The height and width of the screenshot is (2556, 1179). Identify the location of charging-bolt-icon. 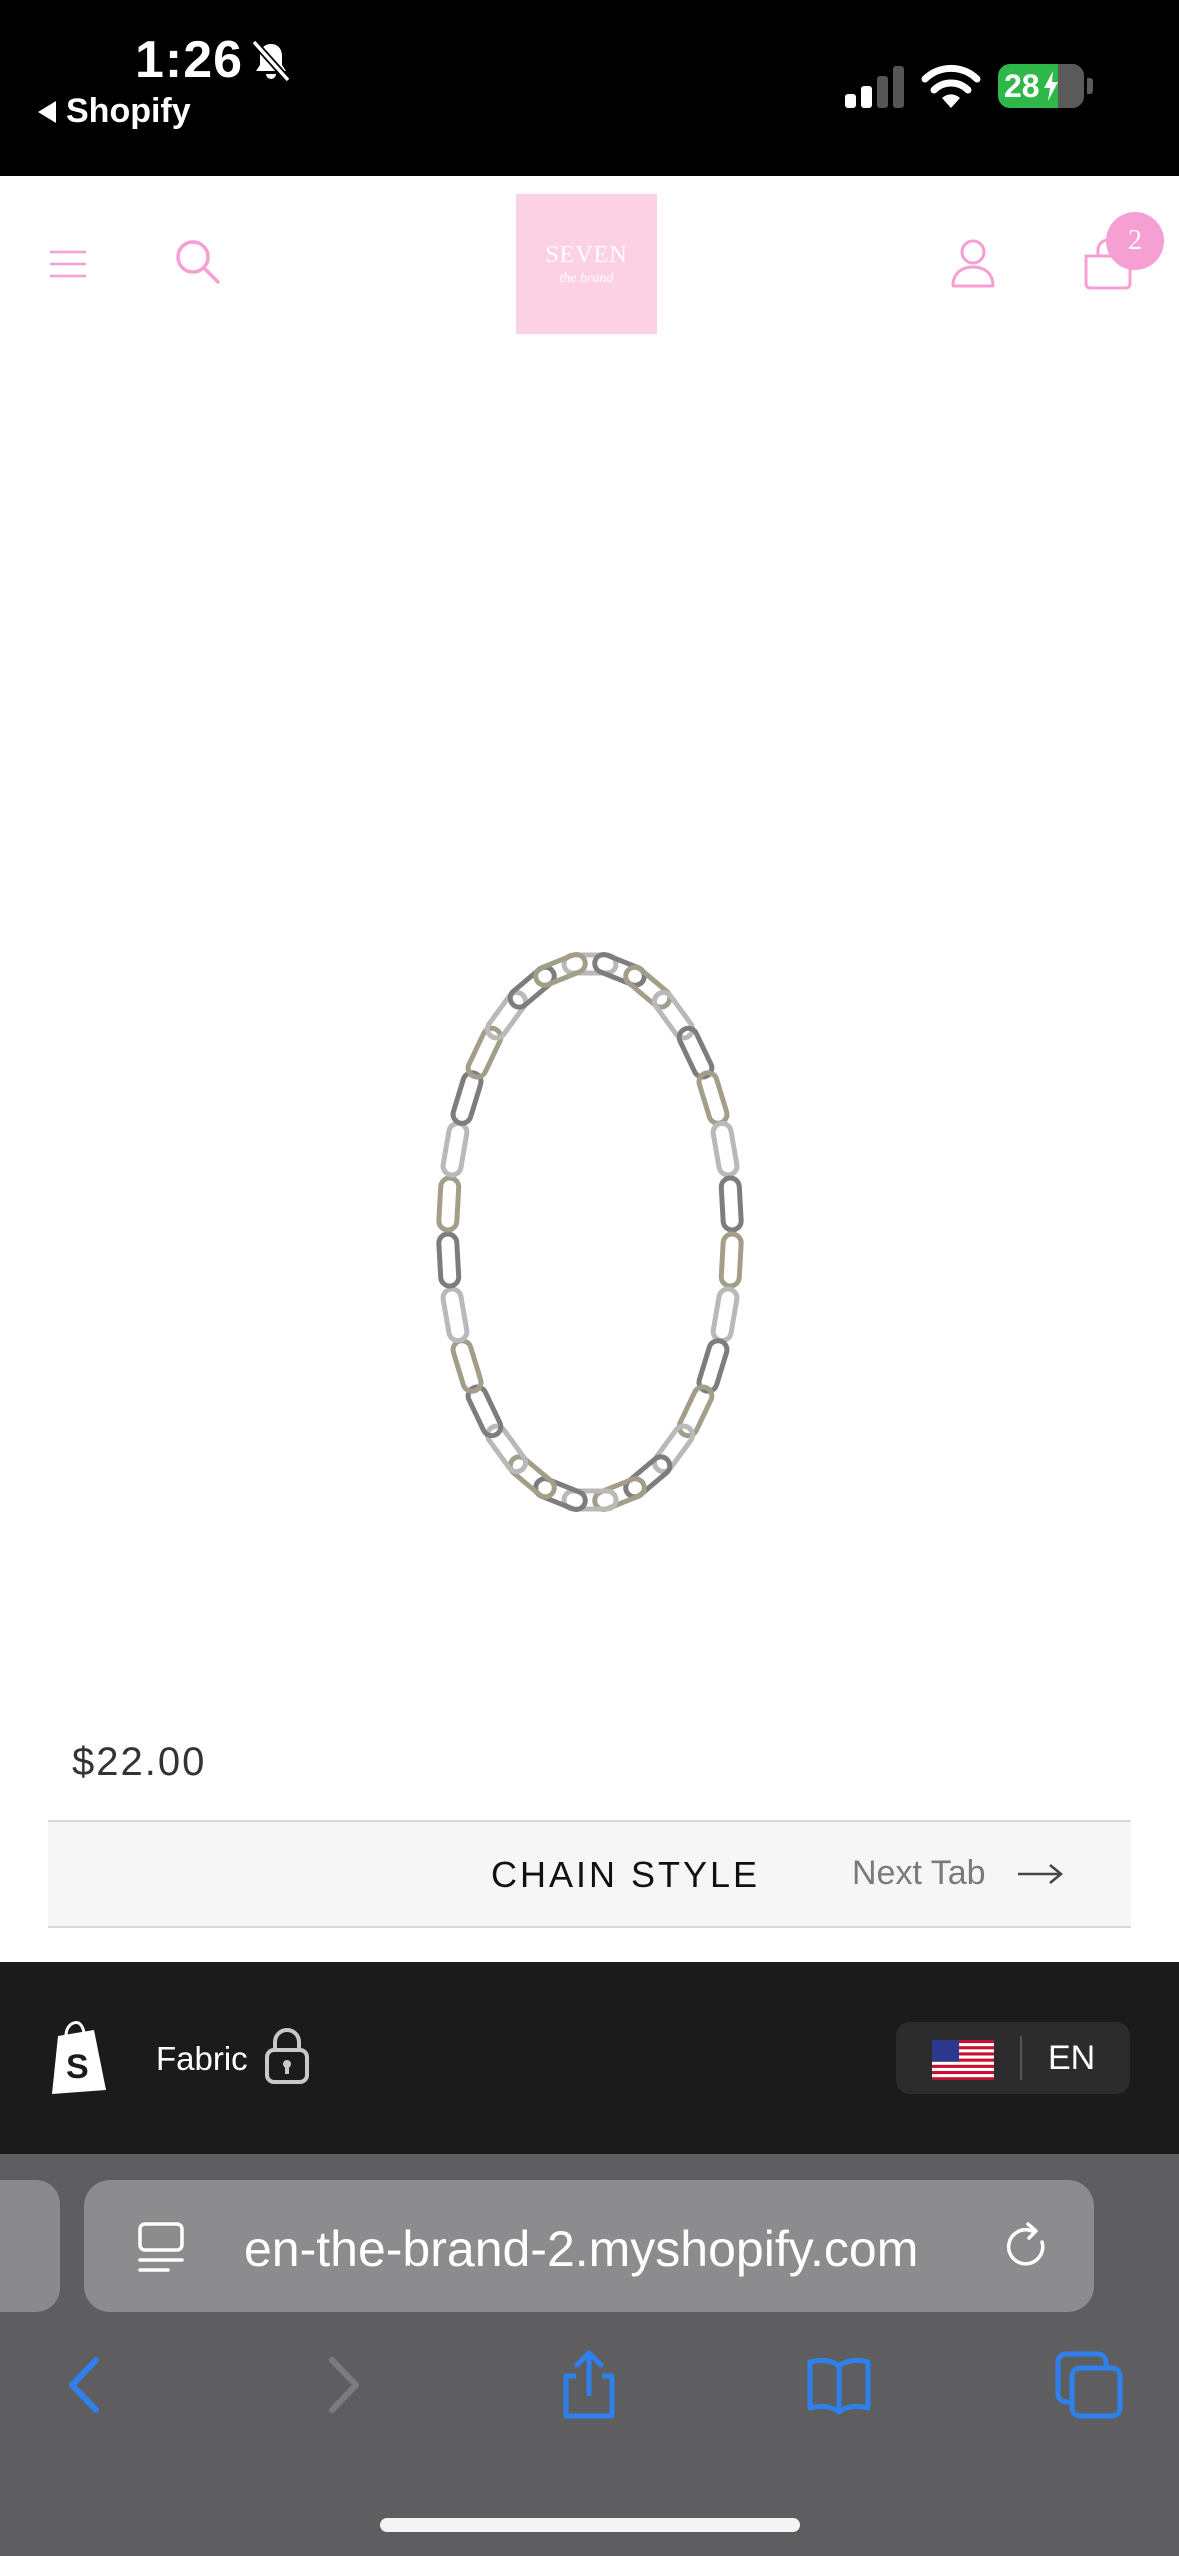
(1050, 86).